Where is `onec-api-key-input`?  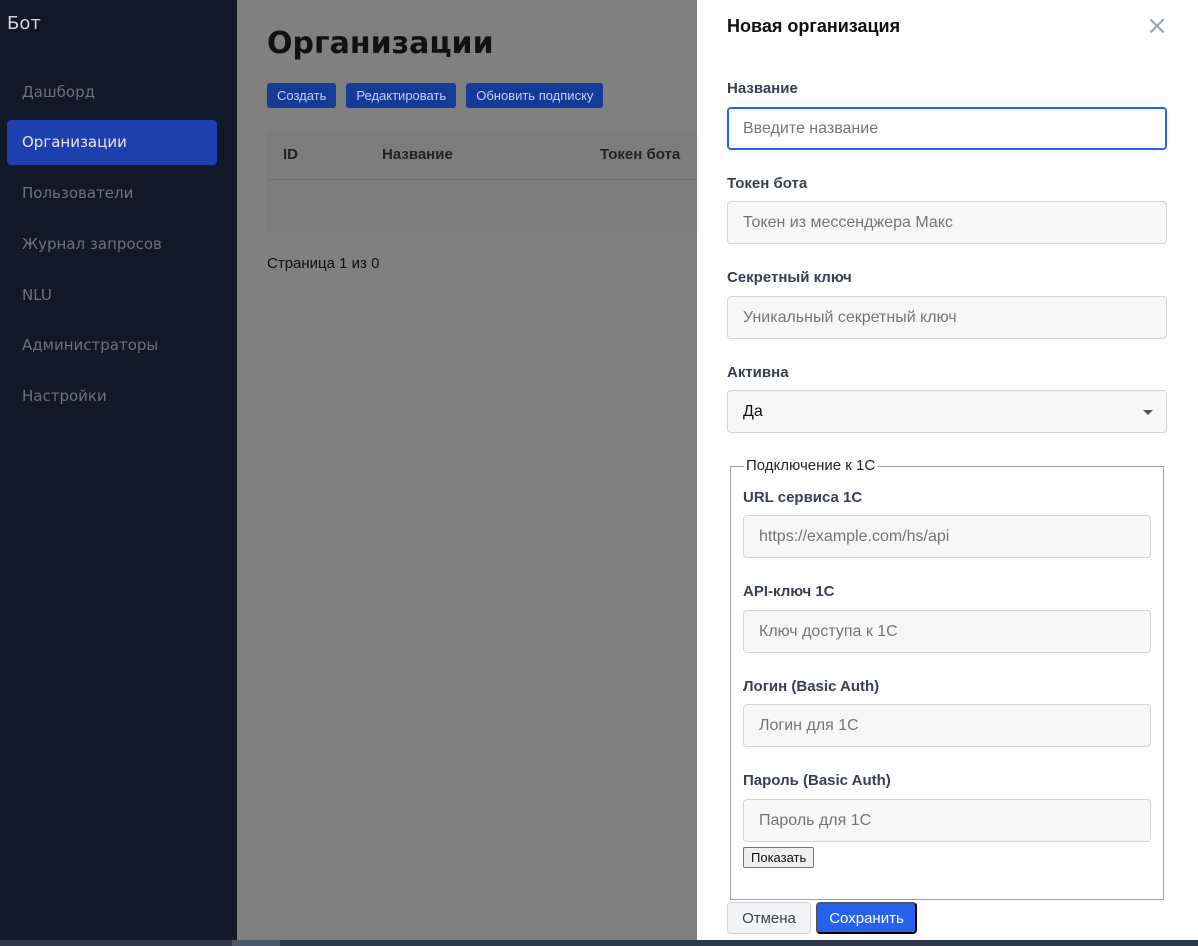 onec-api-key-input is located at coordinates (947, 631).